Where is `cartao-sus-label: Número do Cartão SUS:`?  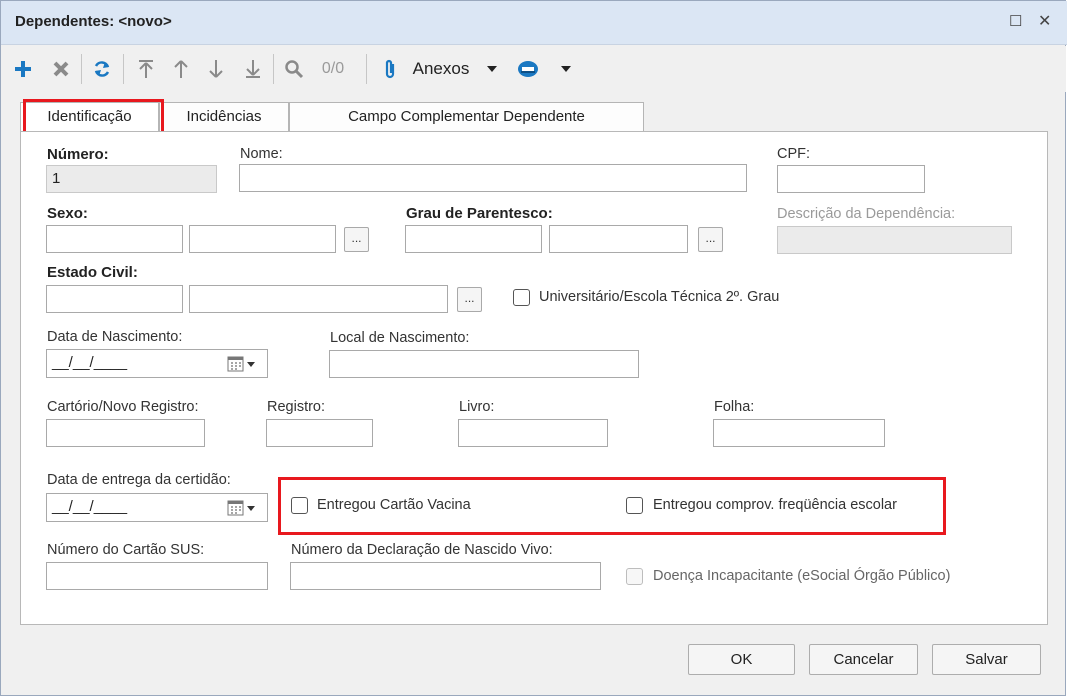 cartao-sus-label: Número do Cartão SUS: is located at coordinates (126, 550).